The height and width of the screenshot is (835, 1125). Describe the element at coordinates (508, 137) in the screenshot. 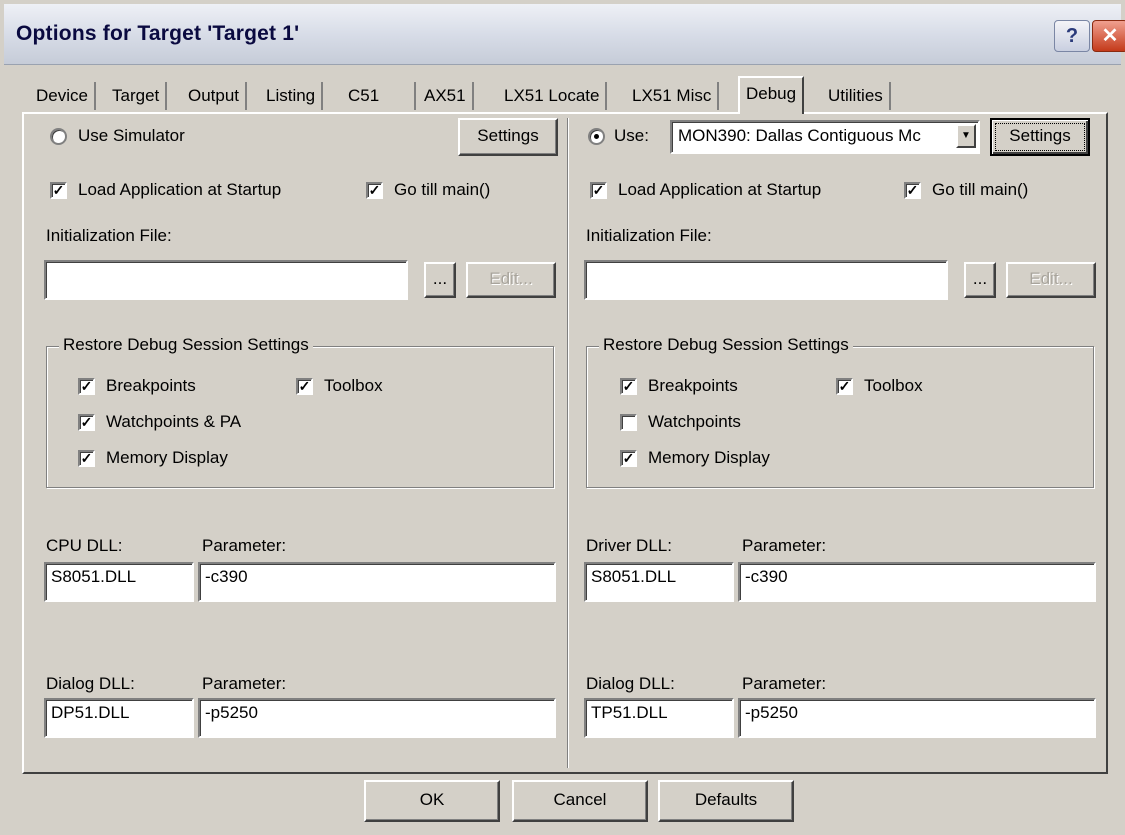

I see `simulator-settings-button: Settings` at that location.